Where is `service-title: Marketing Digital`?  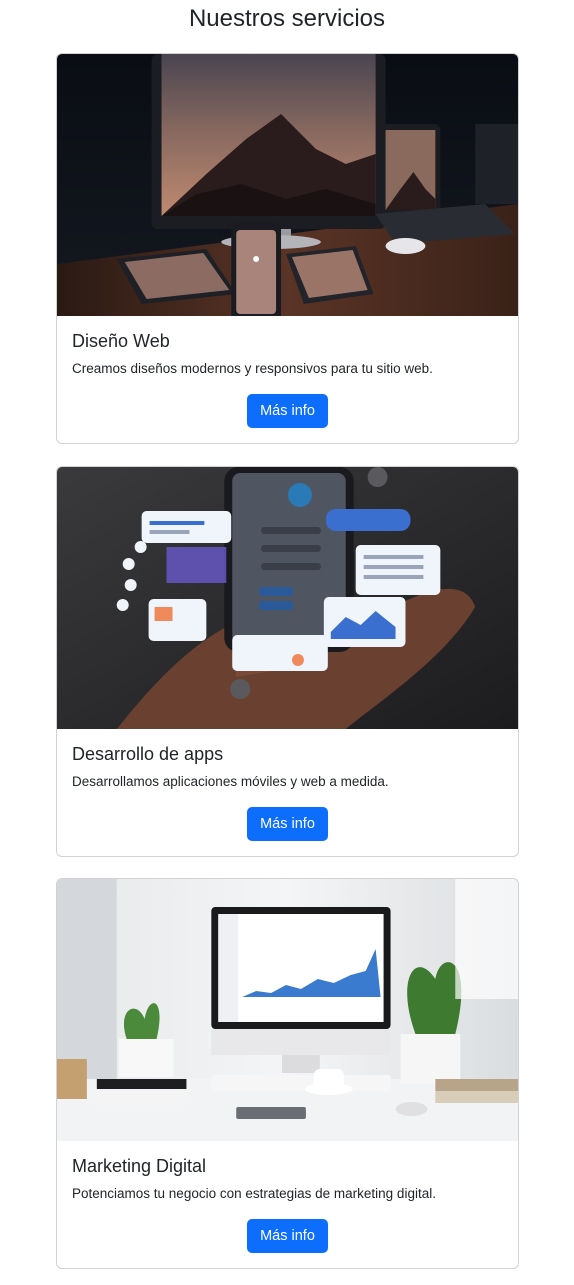
service-title: Marketing Digital is located at coordinates (139, 1166).